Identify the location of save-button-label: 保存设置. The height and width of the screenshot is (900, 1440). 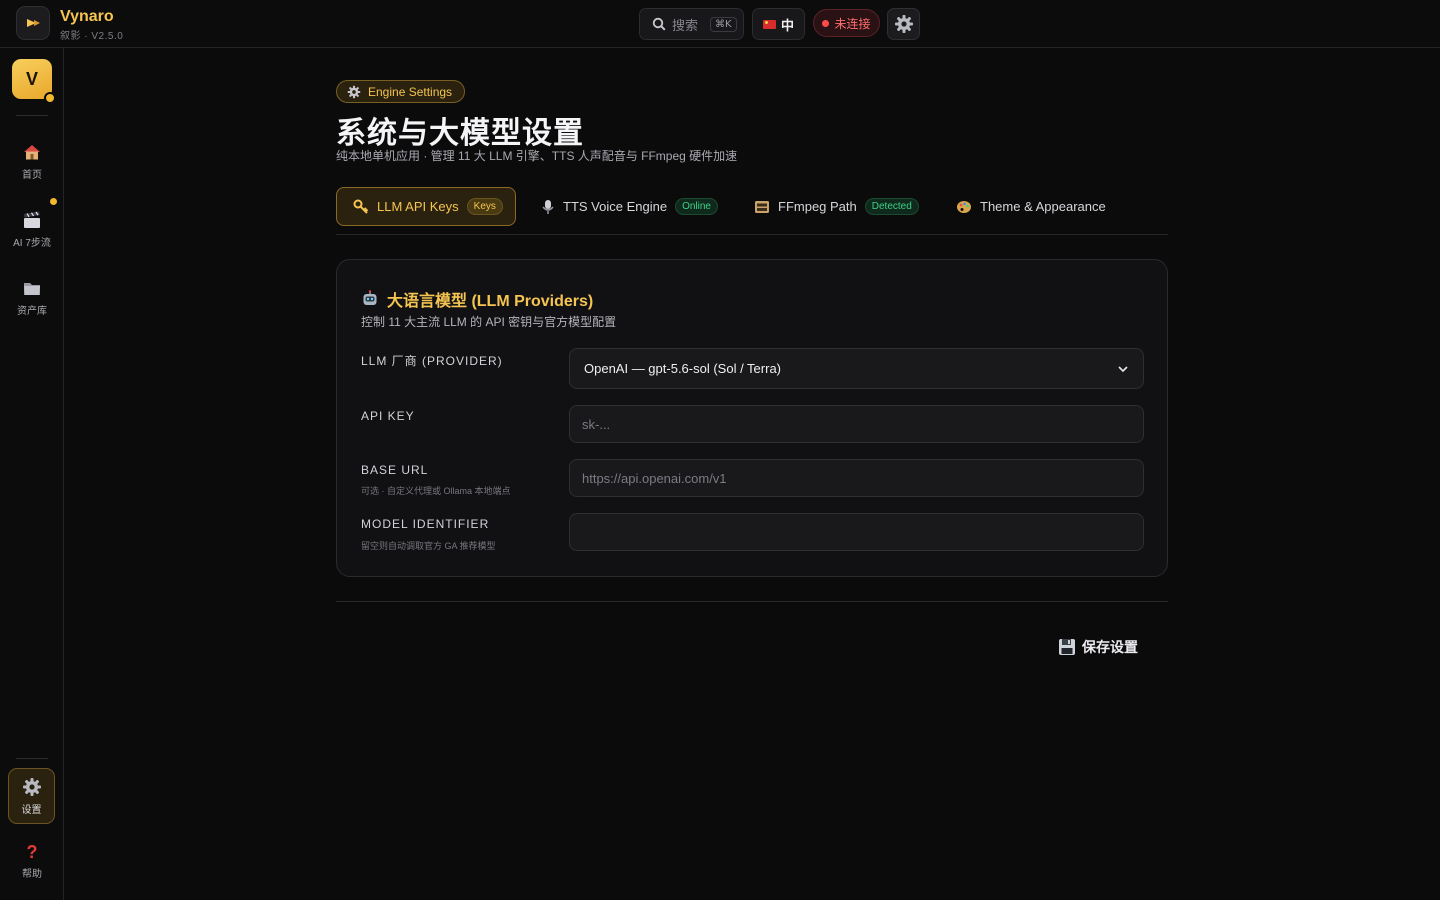
(1110, 647).